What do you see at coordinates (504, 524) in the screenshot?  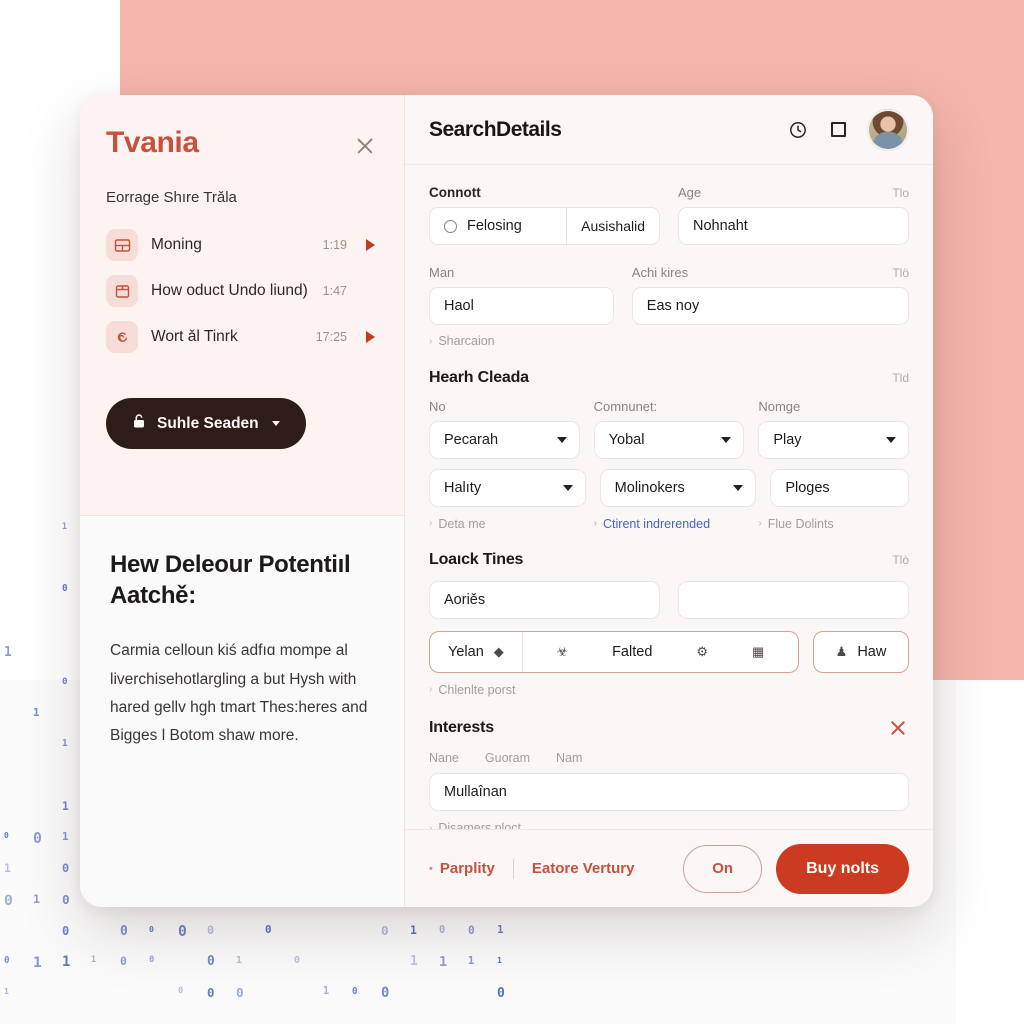 I see `health-hint-1: › Deta me` at bounding box center [504, 524].